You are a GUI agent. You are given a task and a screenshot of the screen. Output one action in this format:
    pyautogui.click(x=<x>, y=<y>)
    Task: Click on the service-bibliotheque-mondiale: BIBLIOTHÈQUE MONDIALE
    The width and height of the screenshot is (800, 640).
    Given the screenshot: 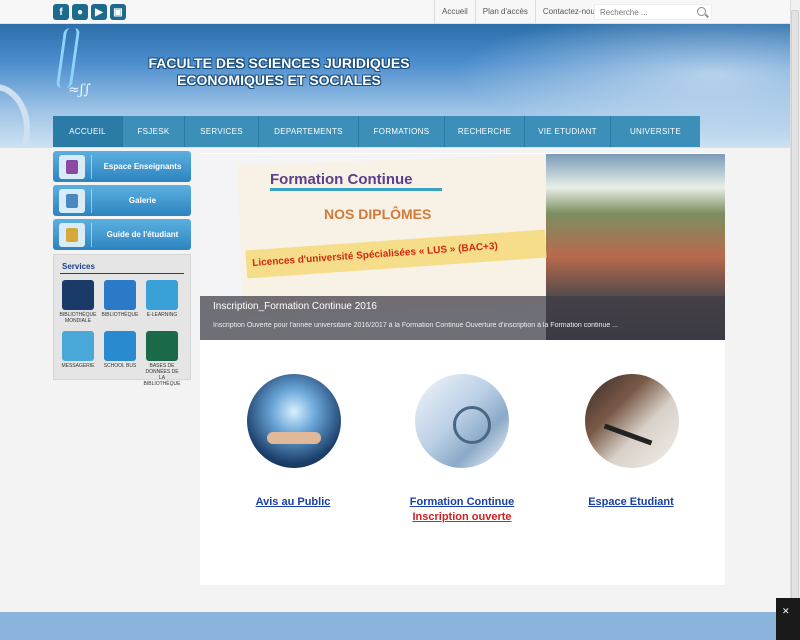 What is the action you would take?
    pyautogui.click(x=78, y=302)
    